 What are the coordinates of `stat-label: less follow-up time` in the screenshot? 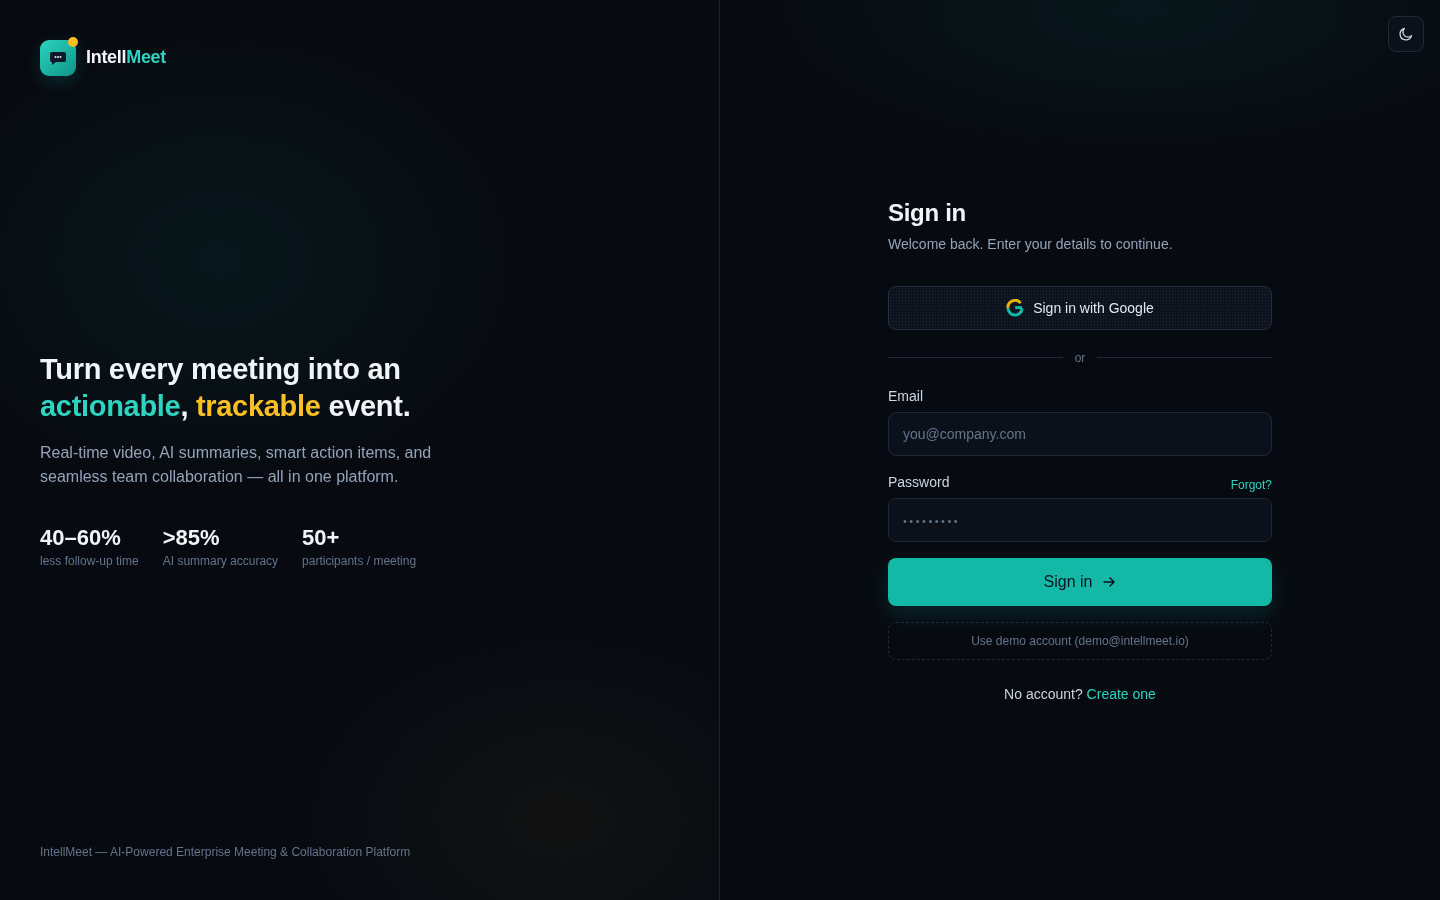 It's located at (89, 561).